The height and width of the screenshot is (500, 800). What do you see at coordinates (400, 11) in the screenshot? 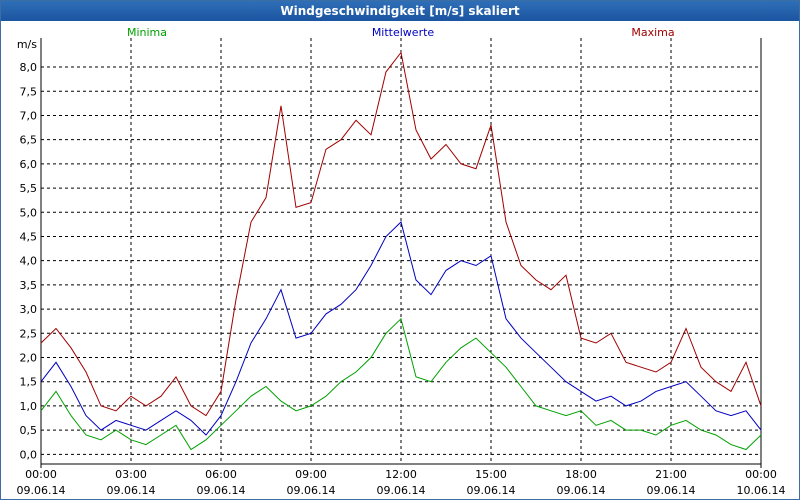
I see `window-title: Windgeschwindigkeit [m/s] skaliert` at bounding box center [400, 11].